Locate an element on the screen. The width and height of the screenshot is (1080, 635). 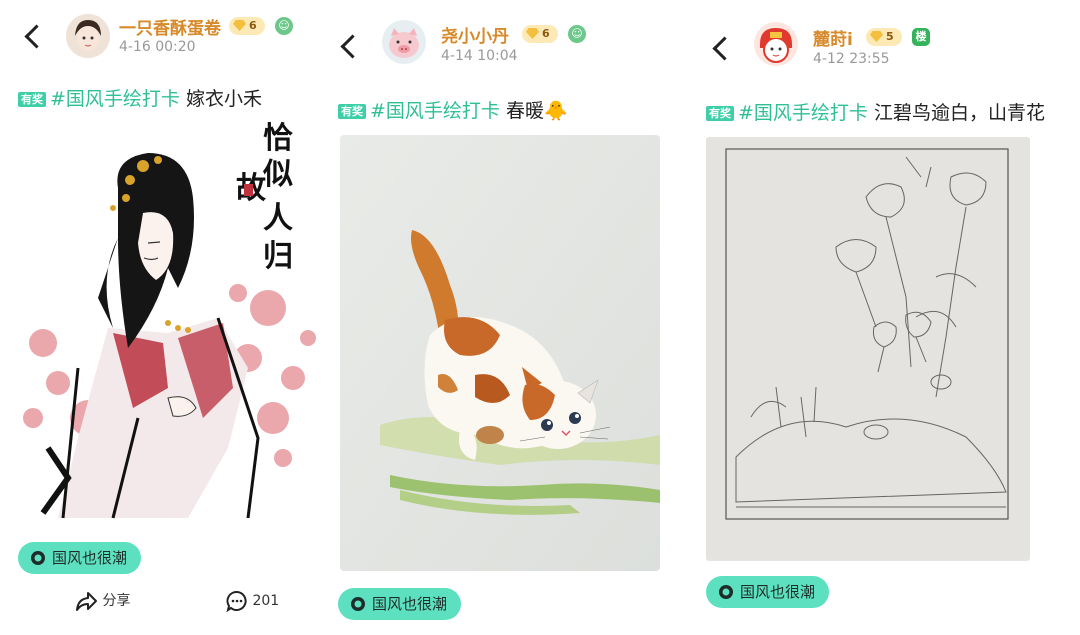
calligraphy-2: 似 is located at coordinates (277, 174).